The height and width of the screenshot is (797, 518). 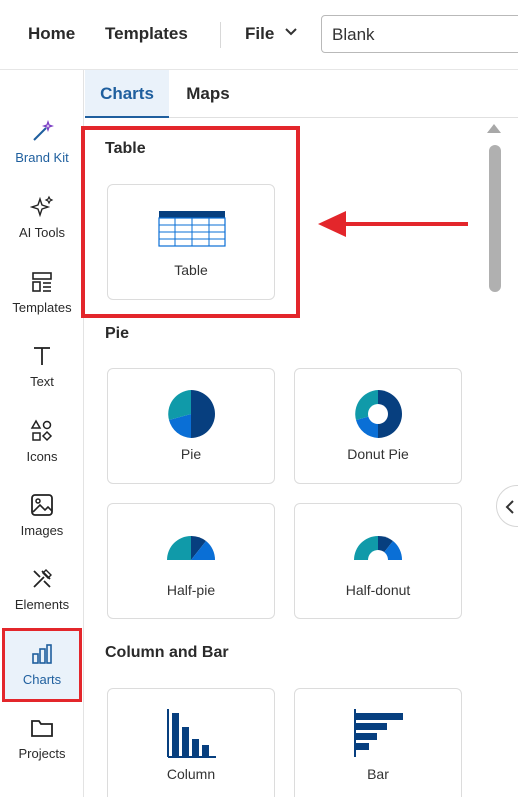 I want to click on chart-card-half-donut: Half-donut, so click(x=378, y=561).